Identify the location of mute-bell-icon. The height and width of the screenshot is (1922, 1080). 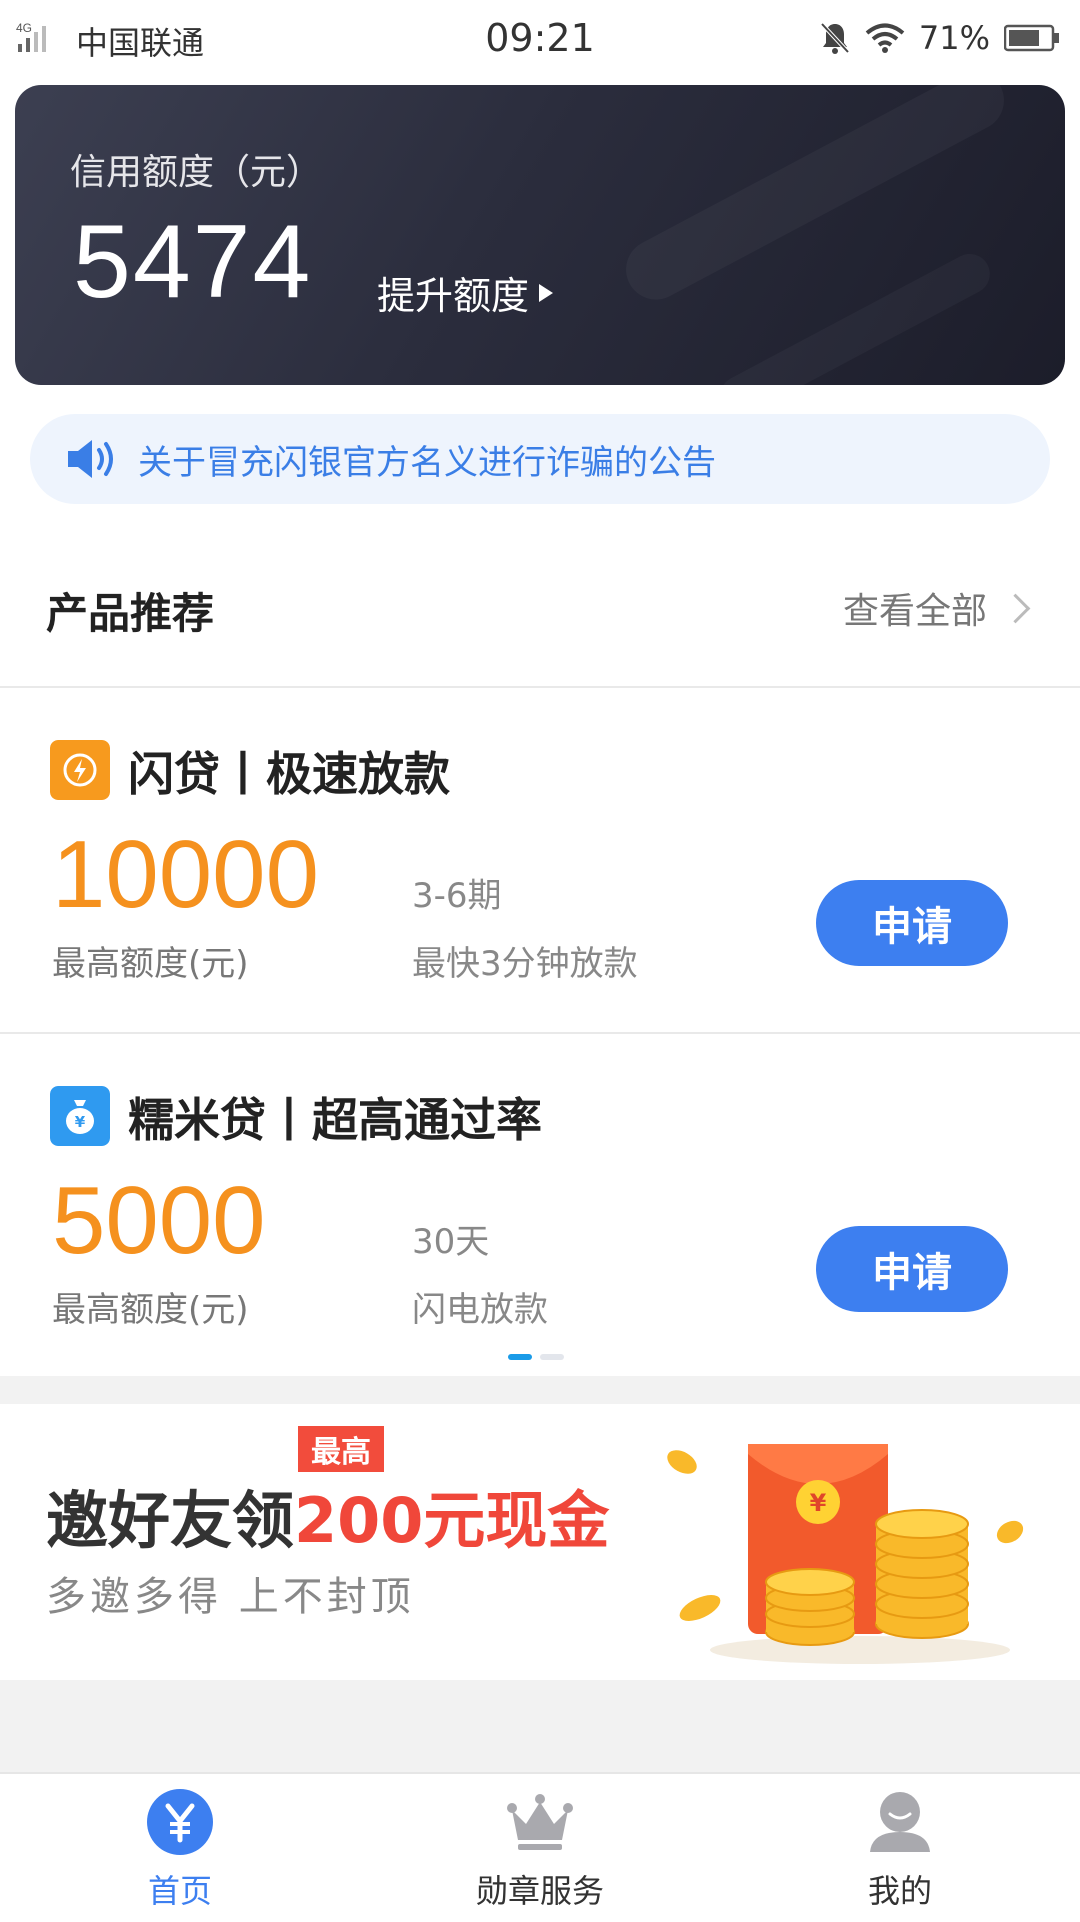
(835, 38).